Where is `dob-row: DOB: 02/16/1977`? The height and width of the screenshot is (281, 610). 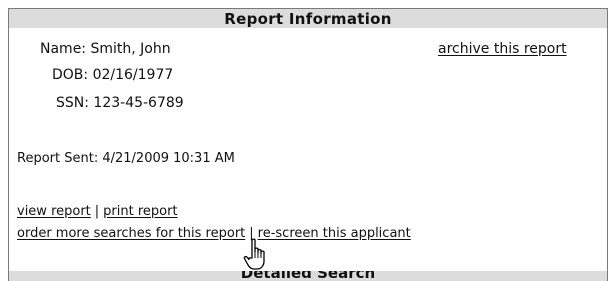 dob-row: DOB: 02/16/1977 is located at coordinates (112, 75).